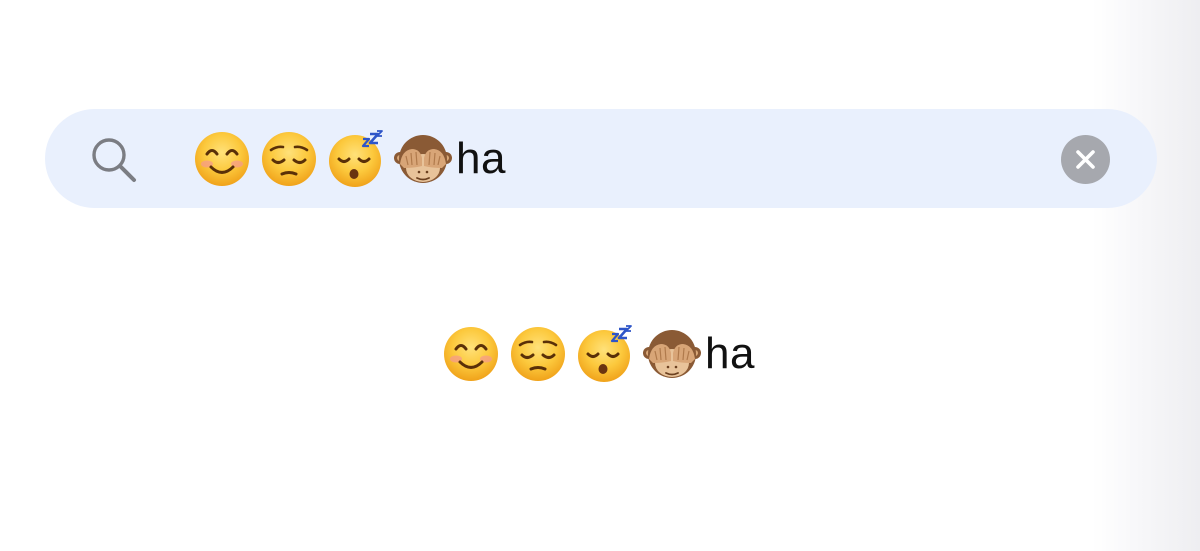 This screenshot has height=551, width=1200. I want to click on close-icon, so click(1085, 159).